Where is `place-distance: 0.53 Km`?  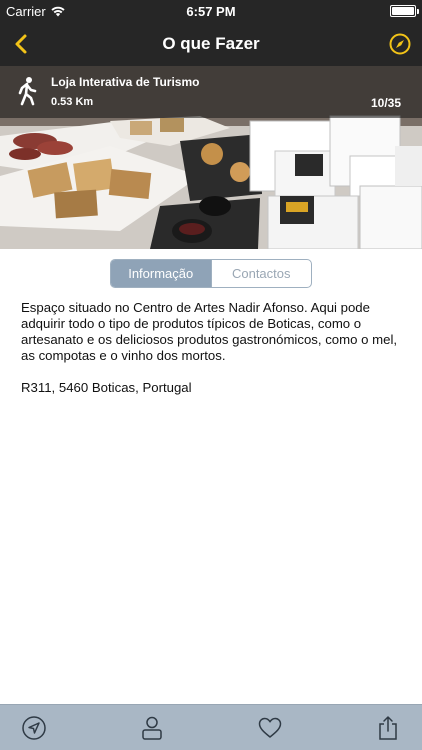
place-distance: 0.53 Km is located at coordinates (72, 102).